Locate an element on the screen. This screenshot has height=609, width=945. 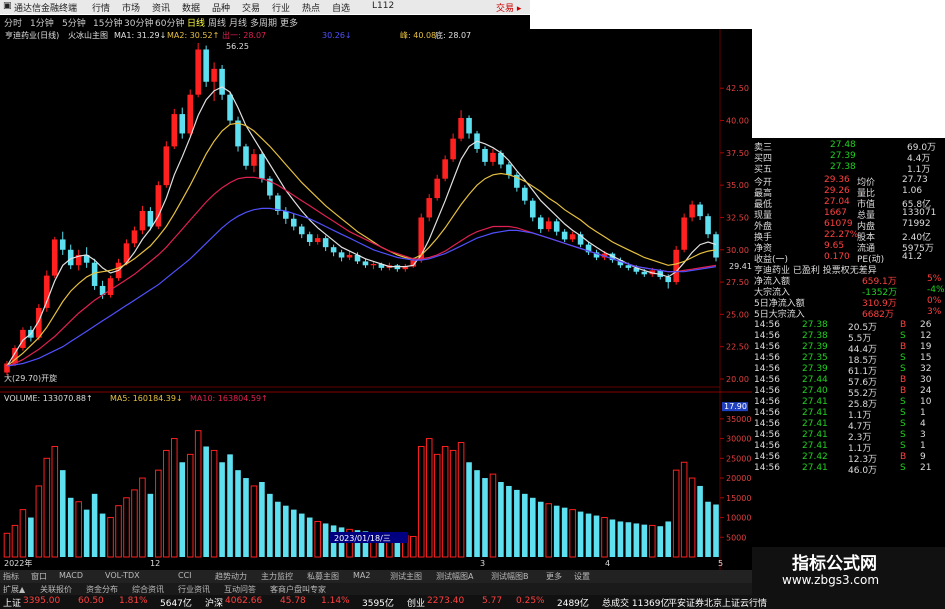
extension-tab: 扩展▲ is located at coordinates (14, 589).